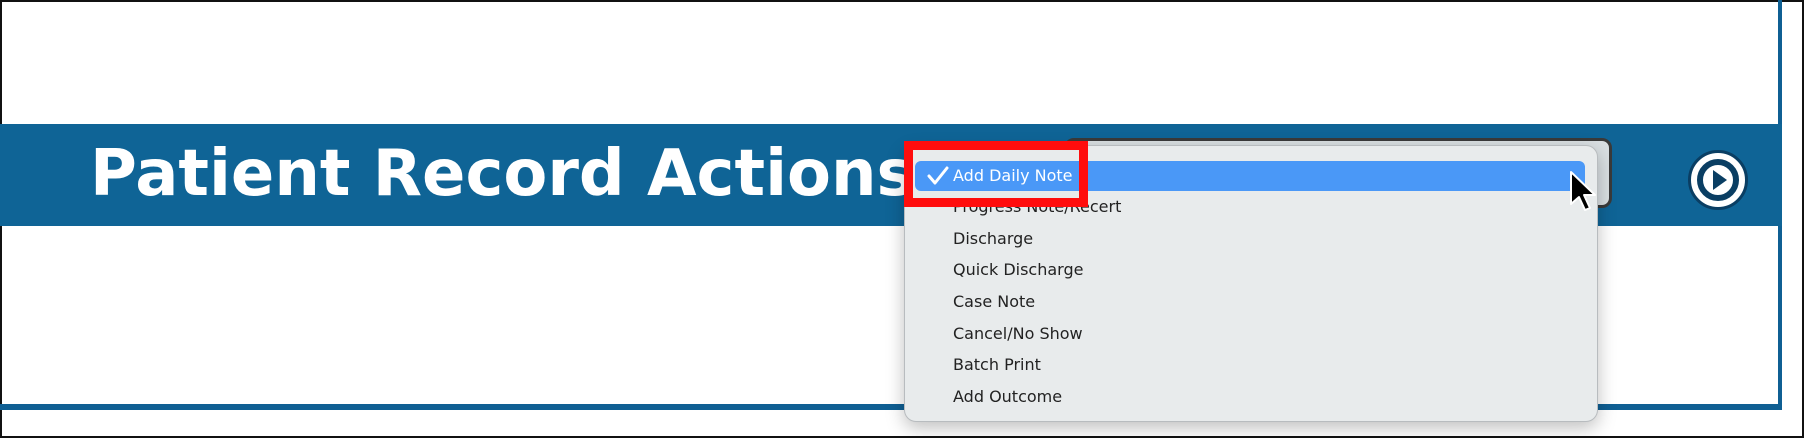 This screenshot has width=1804, height=438. What do you see at coordinates (515, 174) in the screenshot?
I see `patient-record-actions-title: Patient Record Actions:` at bounding box center [515, 174].